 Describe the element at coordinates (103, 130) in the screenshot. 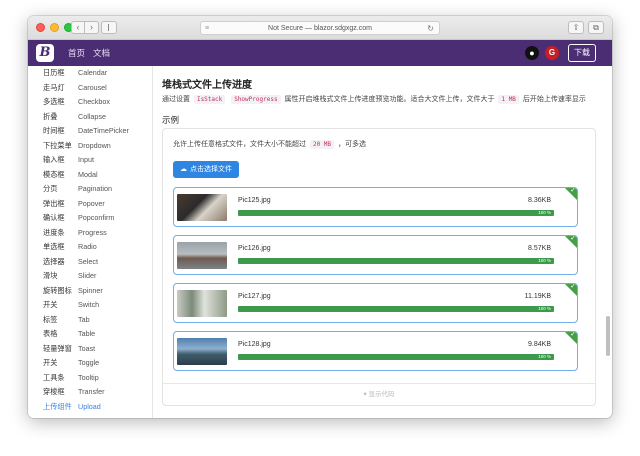

I see `sidebar-item-en-label: DateTimePicker` at that location.